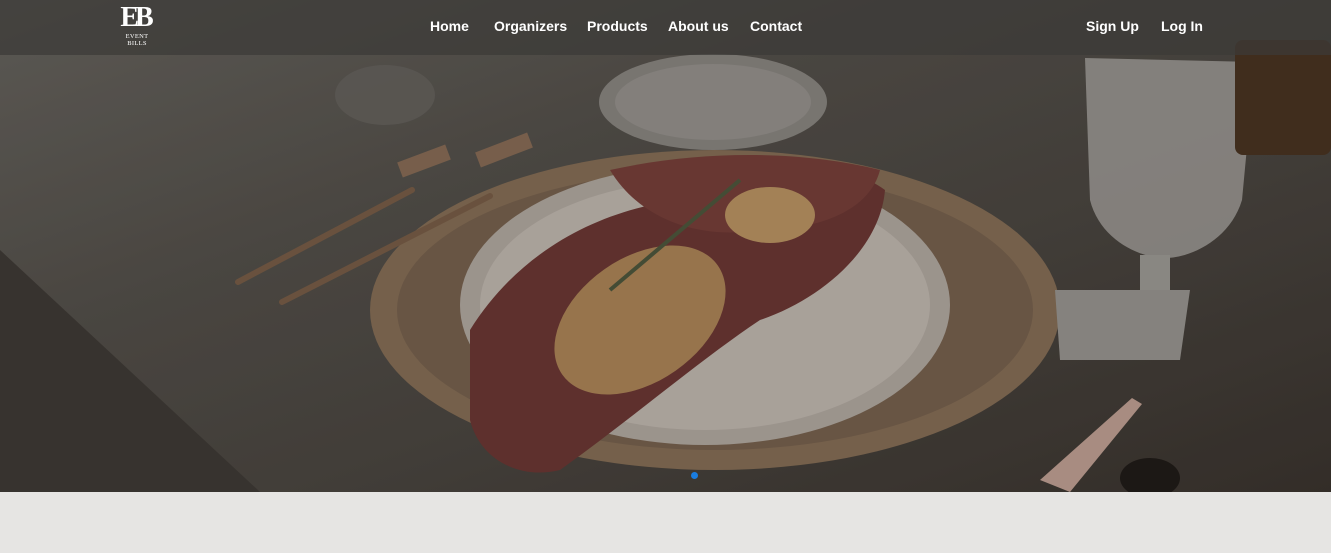 This screenshot has height=553, width=1331. Describe the element at coordinates (137, 43) in the screenshot. I see `logo-line-bills: BILLS` at that location.